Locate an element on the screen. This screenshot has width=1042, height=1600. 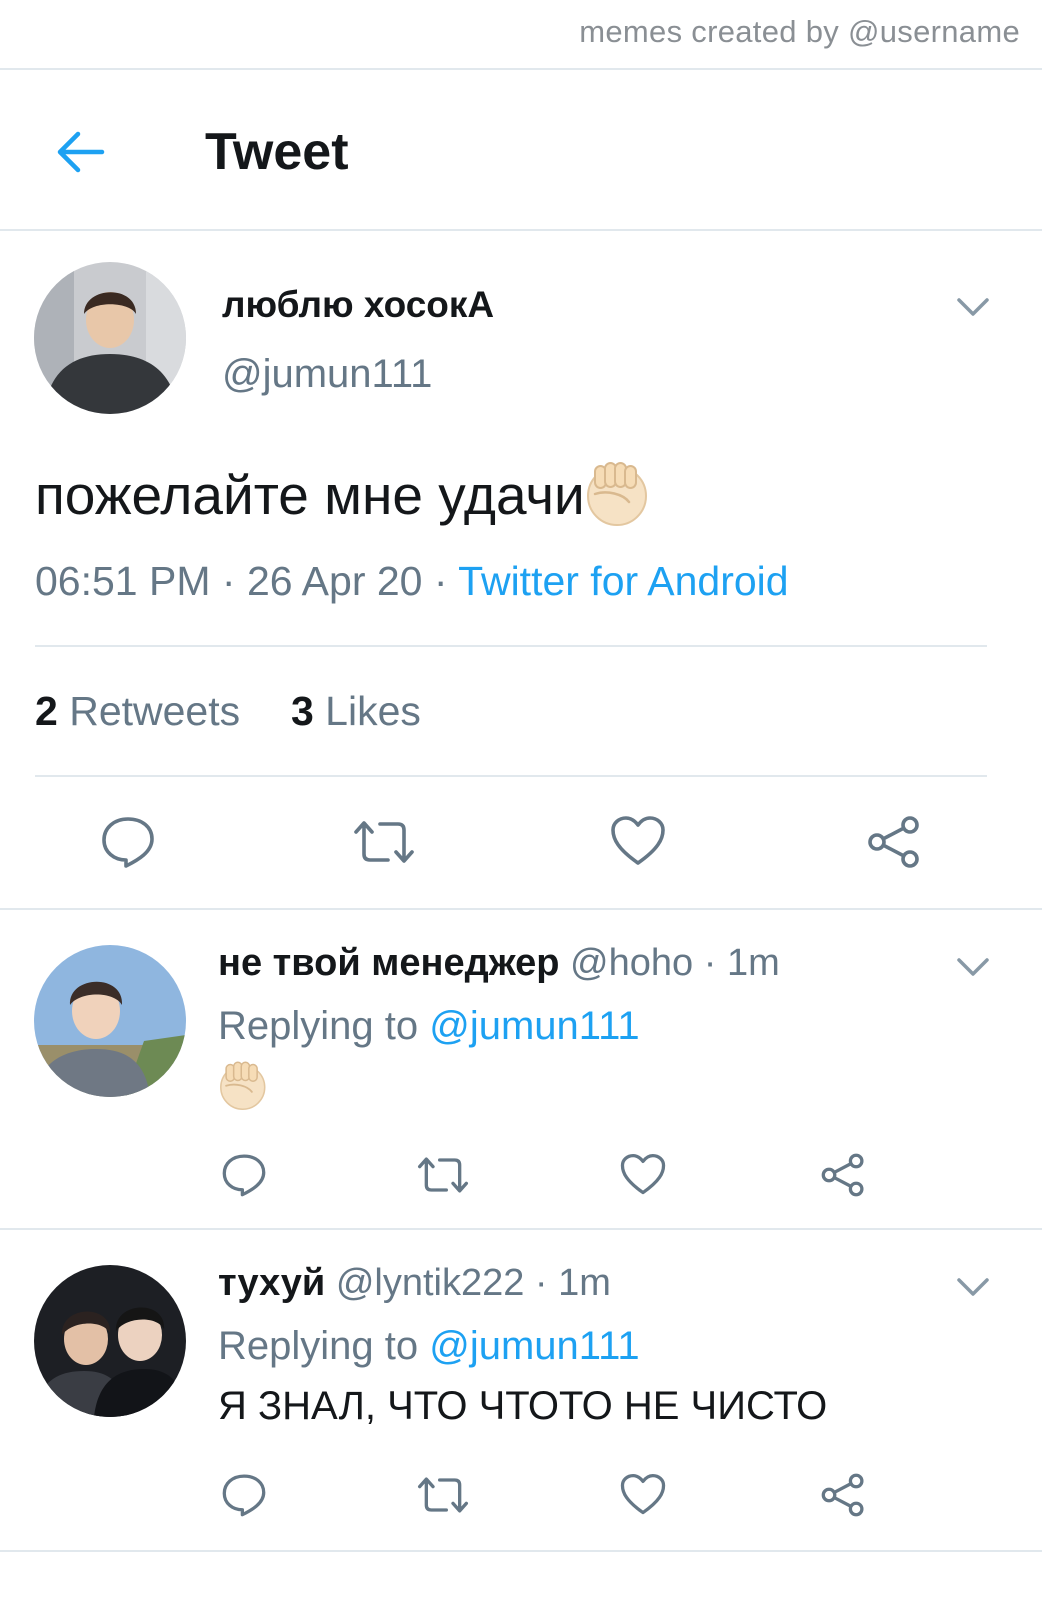
tweet-body: пожелайте мне удачи is located at coordinates (310, 495).